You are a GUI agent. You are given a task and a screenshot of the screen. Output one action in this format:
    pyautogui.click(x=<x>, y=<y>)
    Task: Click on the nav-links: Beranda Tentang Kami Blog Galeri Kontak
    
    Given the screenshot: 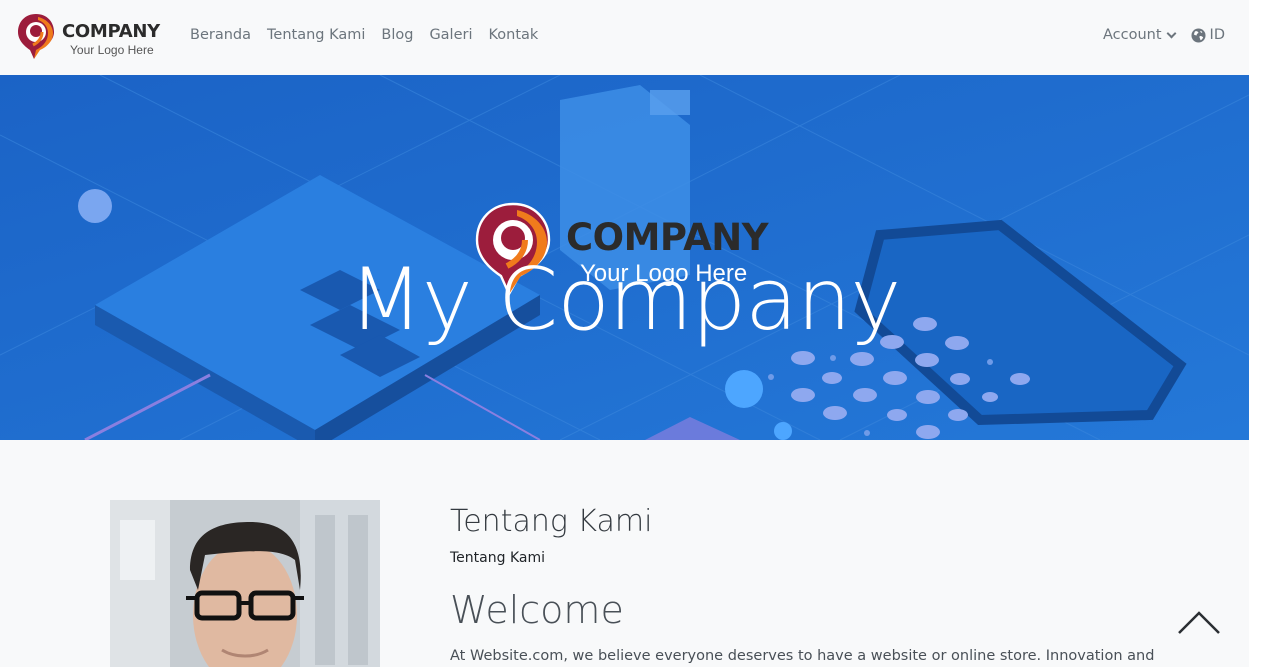 What is the action you would take?
    pyautogui.click(x=364, y=35)
    